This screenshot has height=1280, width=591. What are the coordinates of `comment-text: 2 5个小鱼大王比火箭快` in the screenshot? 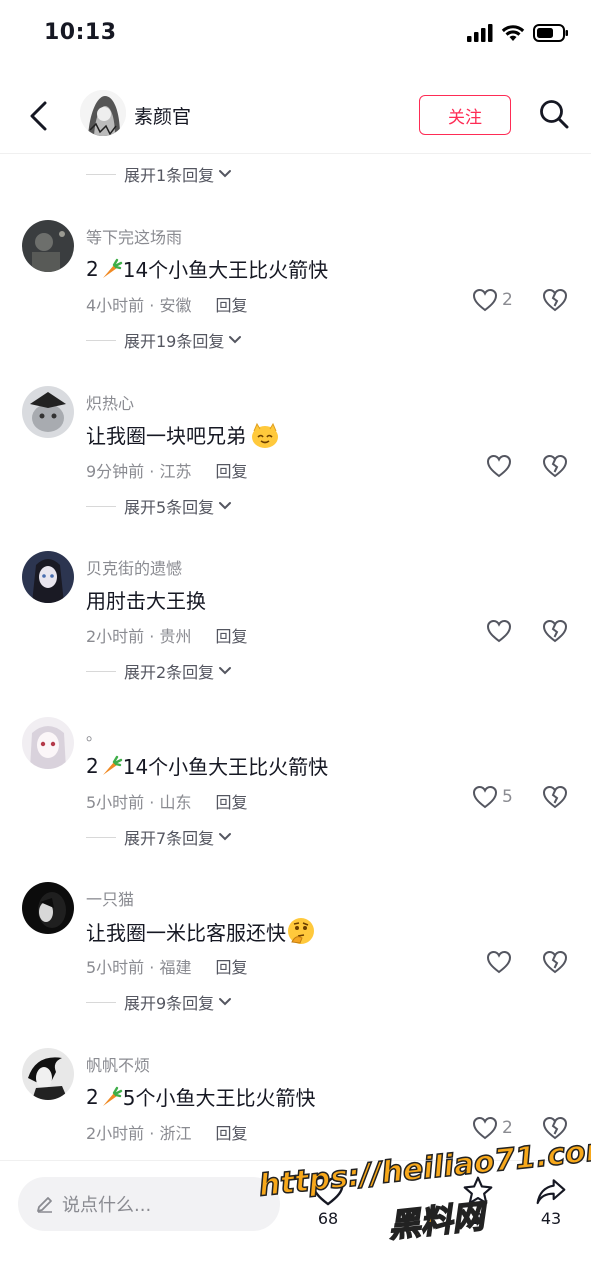 It's located at (200, 1096).